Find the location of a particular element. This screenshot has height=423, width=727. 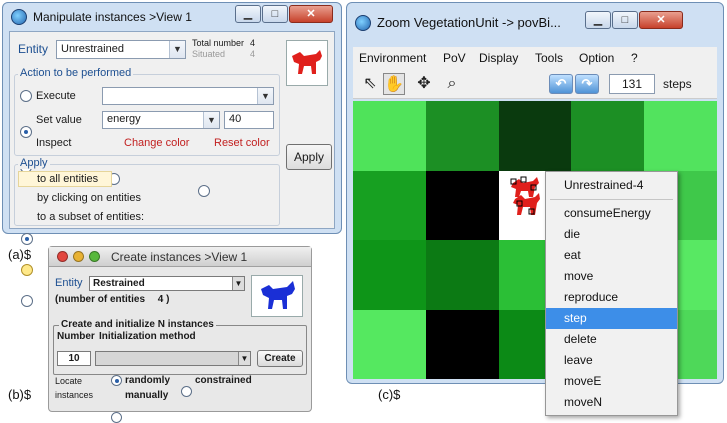

count-line: (number of entities 4 ) is located at coordinates (112, 299).